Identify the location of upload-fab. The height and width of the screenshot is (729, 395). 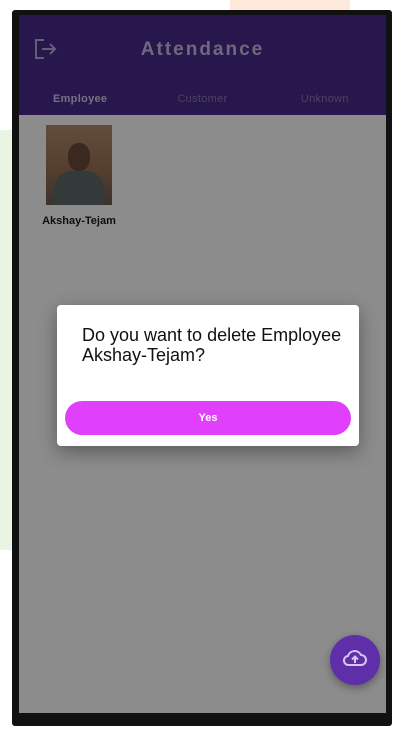
(355, 660).